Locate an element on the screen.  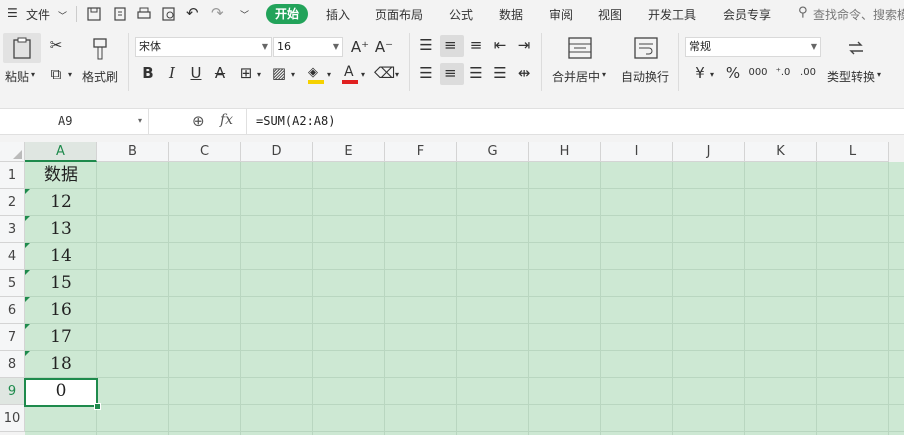
paste-button is located at coordinates (22, 48).